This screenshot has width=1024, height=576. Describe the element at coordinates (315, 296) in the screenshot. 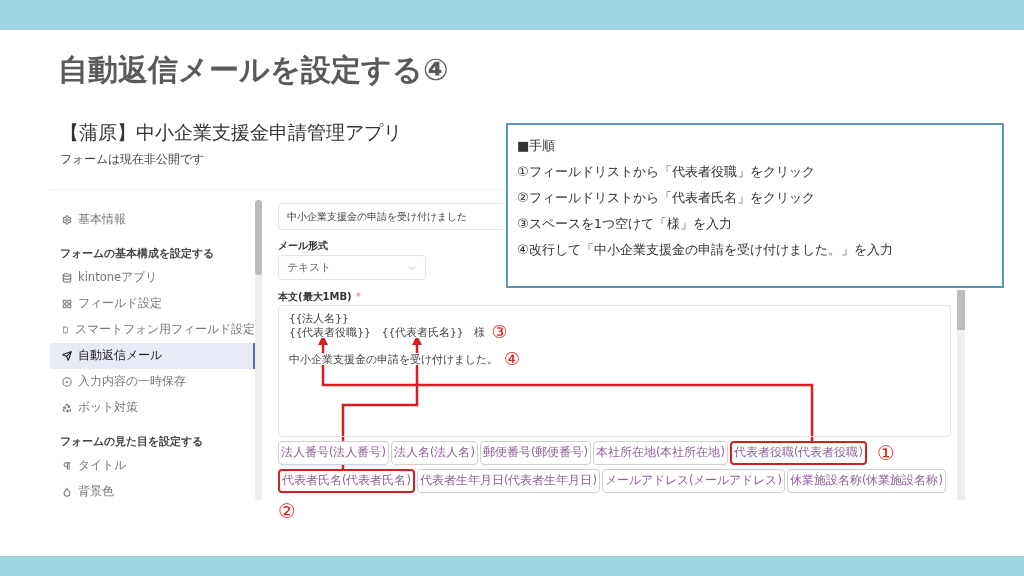

I see `field-label: 本文(最大1MB)` at that location.